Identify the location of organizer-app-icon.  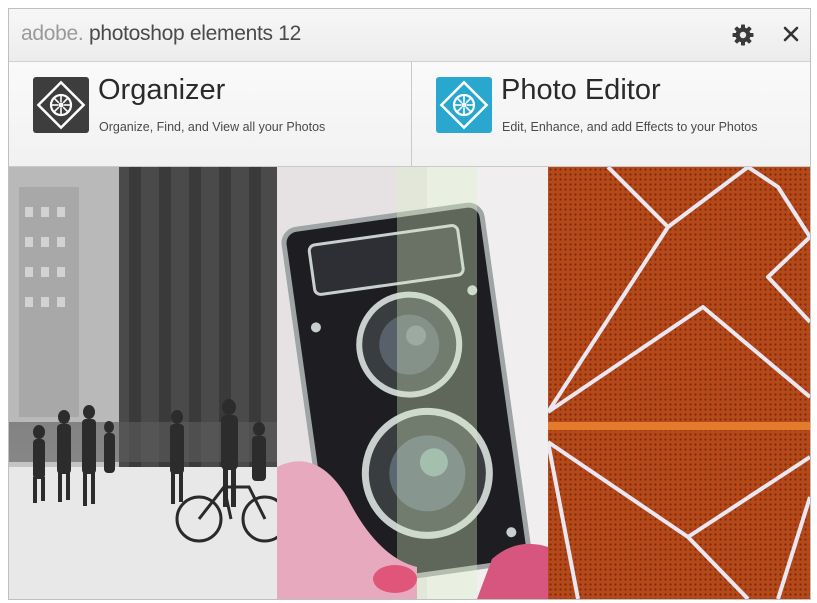
(61, 105).